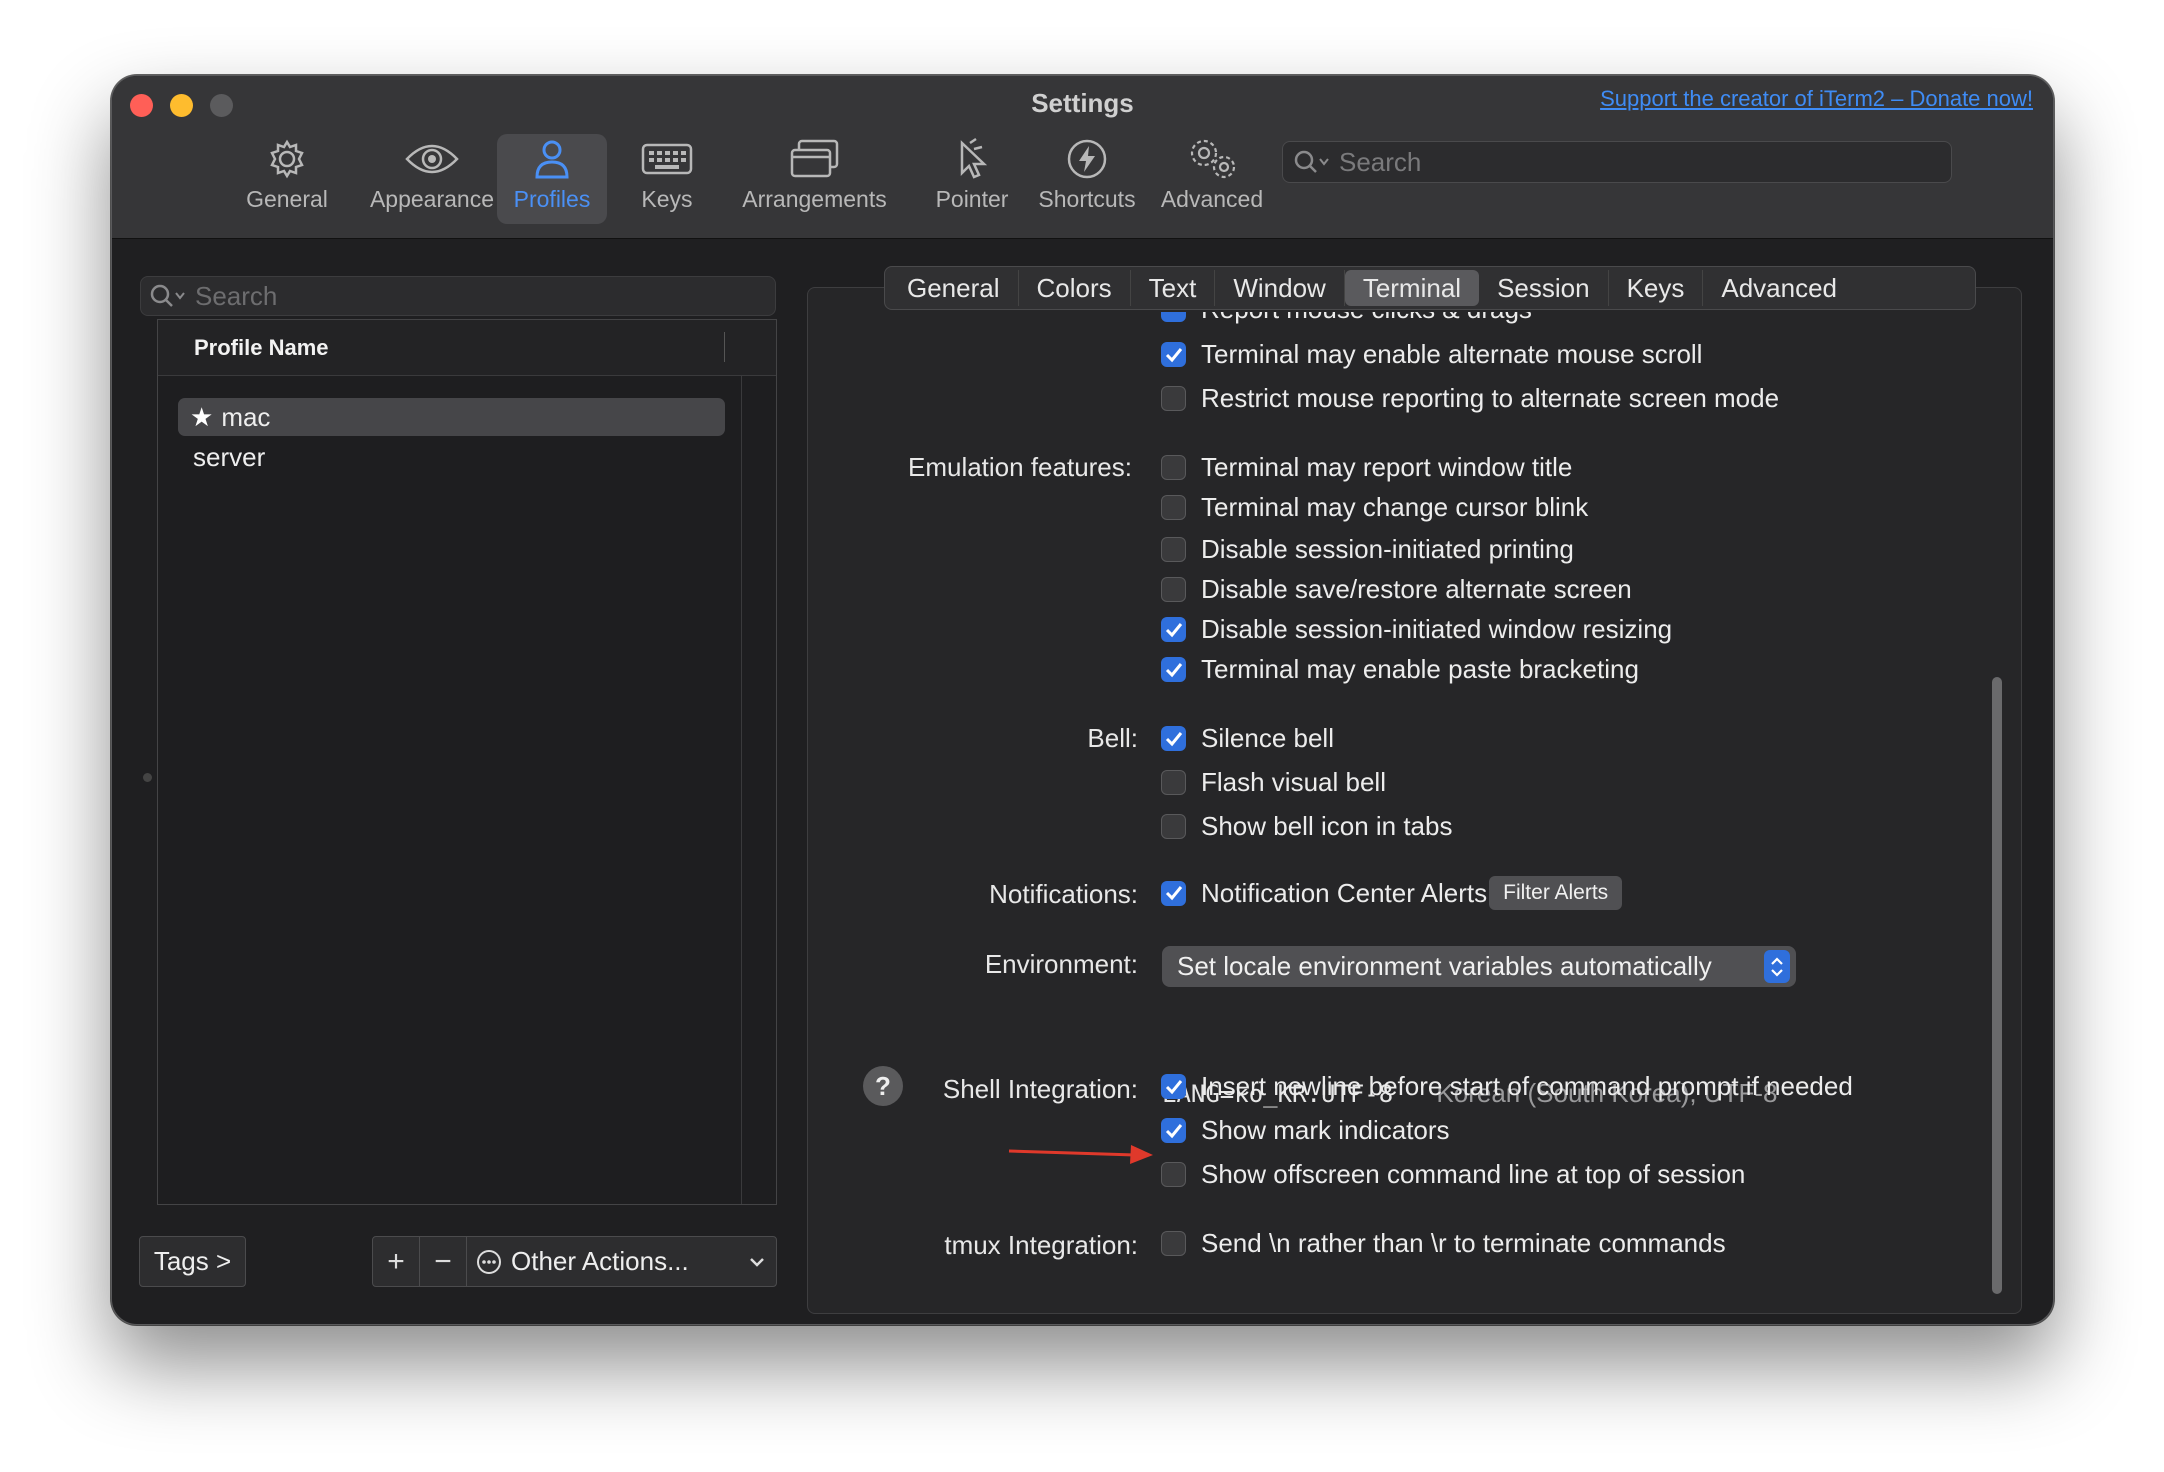  What do you see at coordinates (1374, 507) in the screenshot?
I see `checkbox-row-cursor-blink: Terminal may change cursor blink` at bounding box center [1374, 507].